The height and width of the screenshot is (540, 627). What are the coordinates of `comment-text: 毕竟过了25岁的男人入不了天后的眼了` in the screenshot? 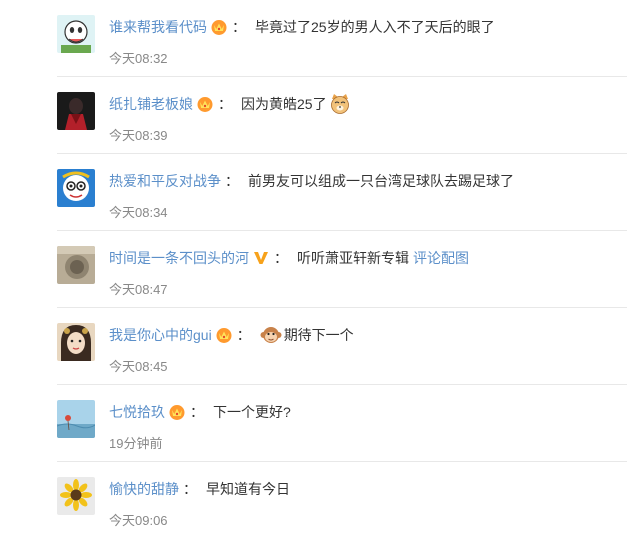 It's located at (375, 27).